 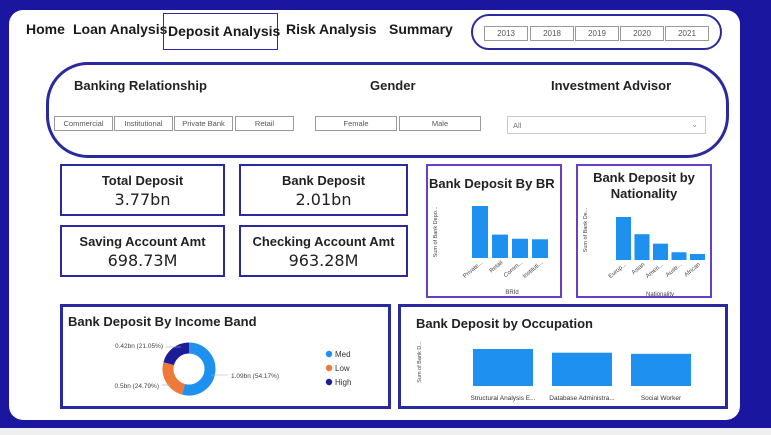 I want to click on bottom-strip, so click(x=385, y=431).